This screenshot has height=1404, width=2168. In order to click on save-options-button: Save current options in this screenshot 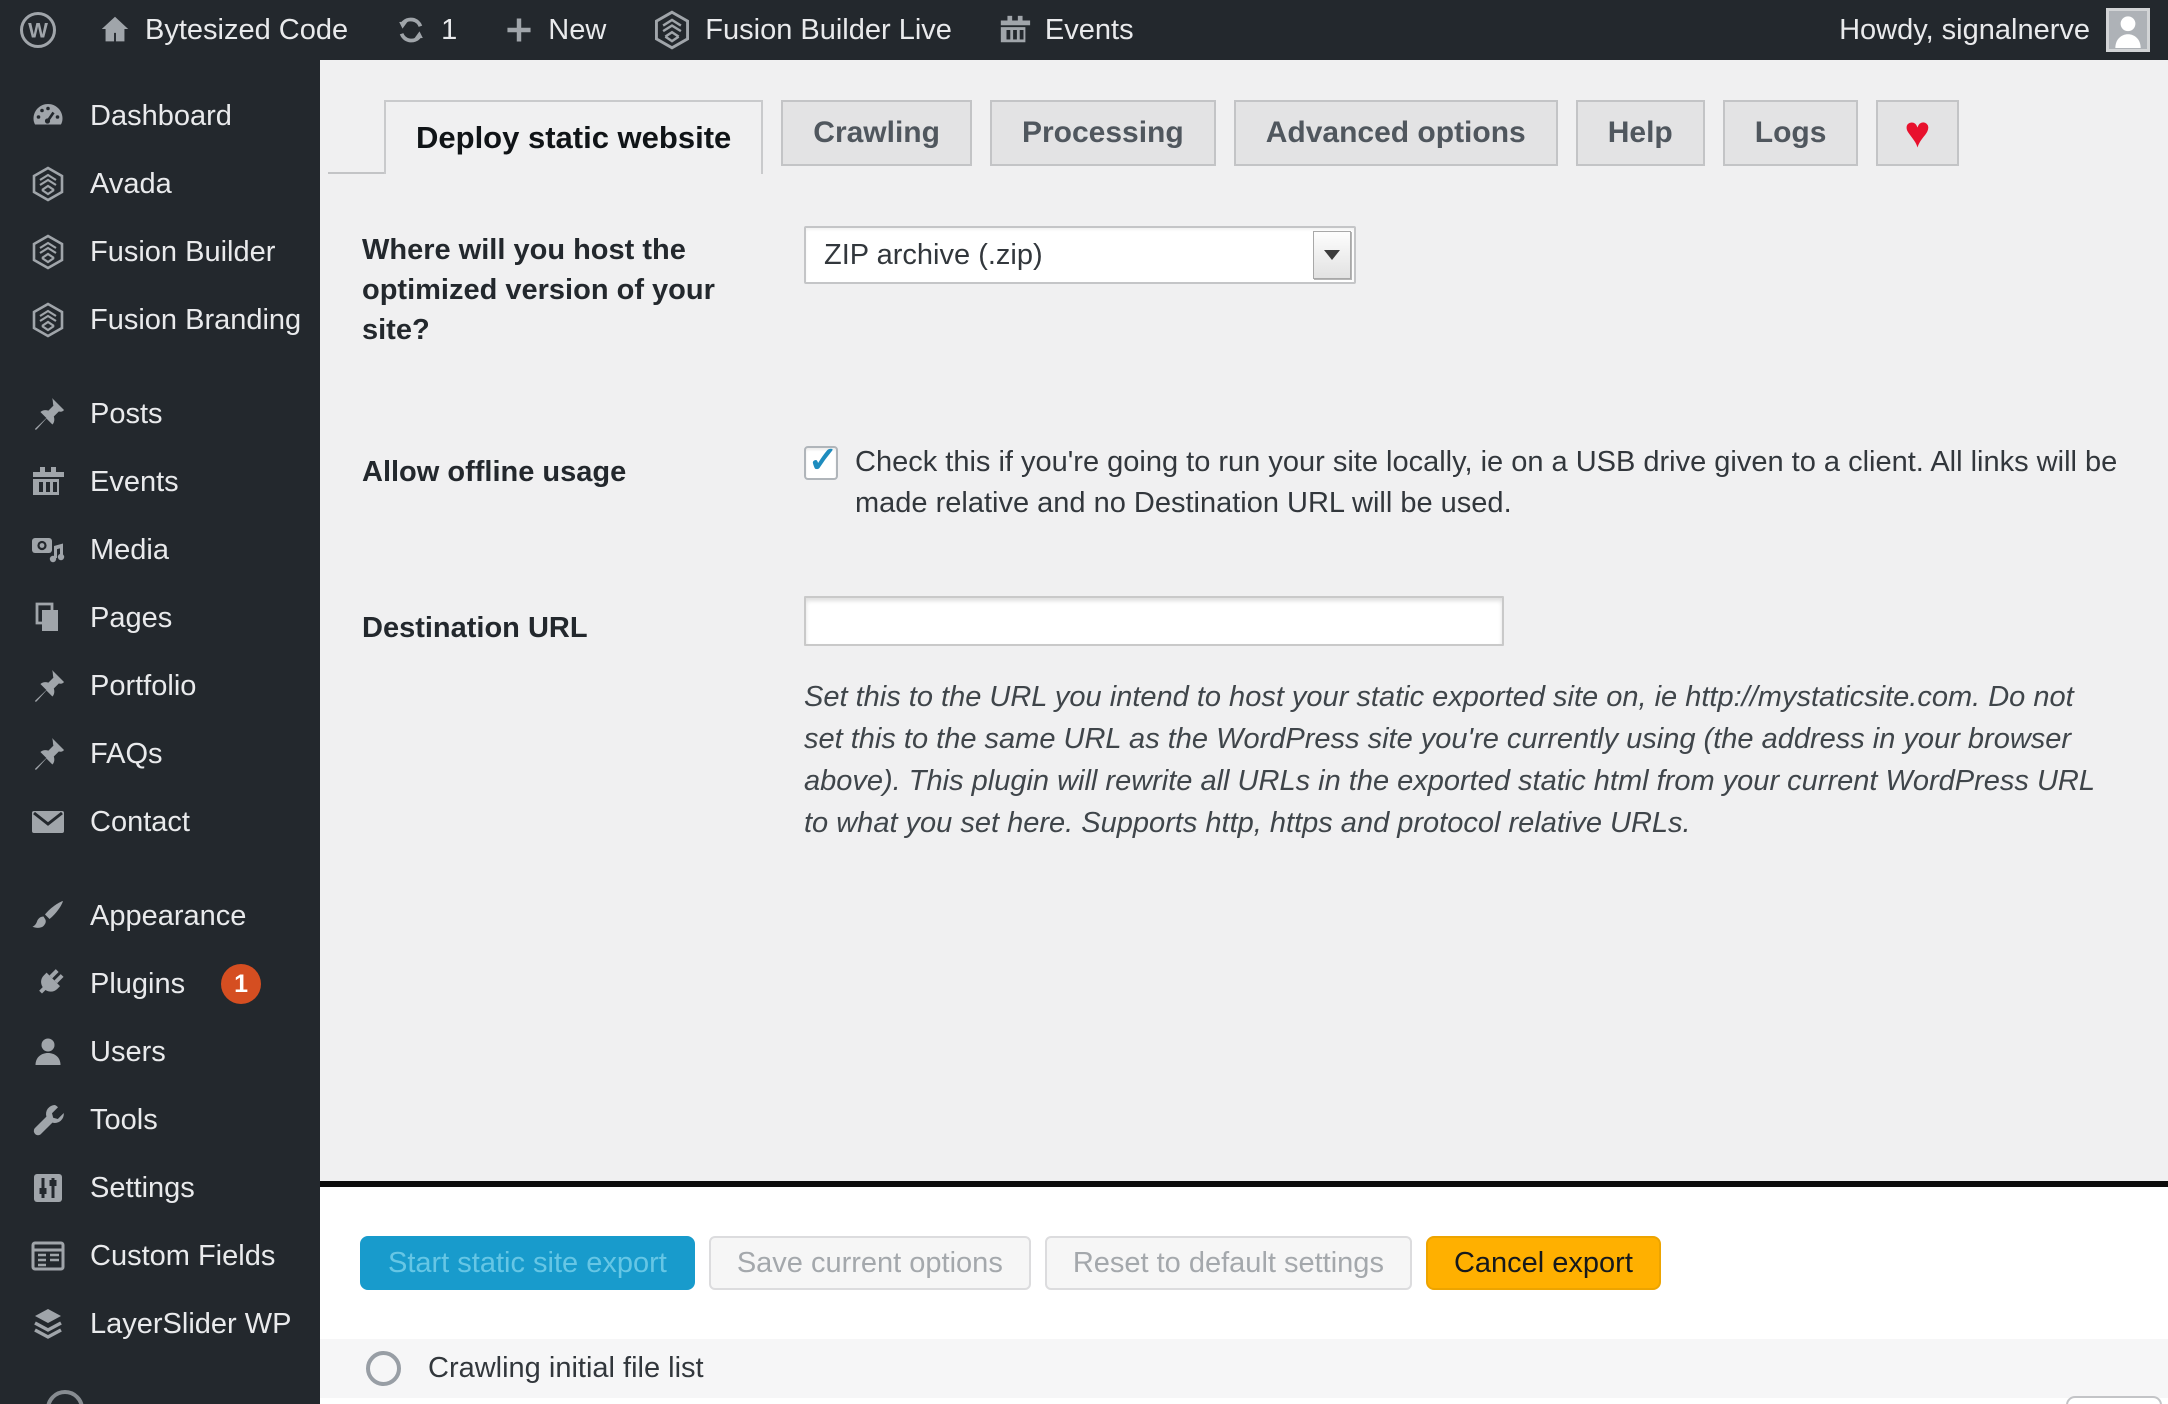, I will do `click(869, 1263)`.